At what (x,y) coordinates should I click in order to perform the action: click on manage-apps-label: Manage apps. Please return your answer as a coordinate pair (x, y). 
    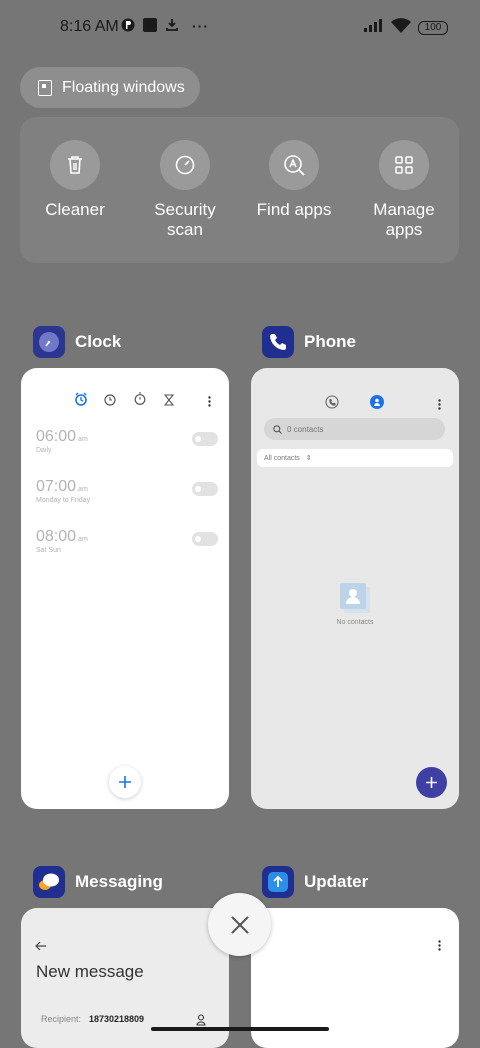
    Looking at the image, I should click on (404, 219).